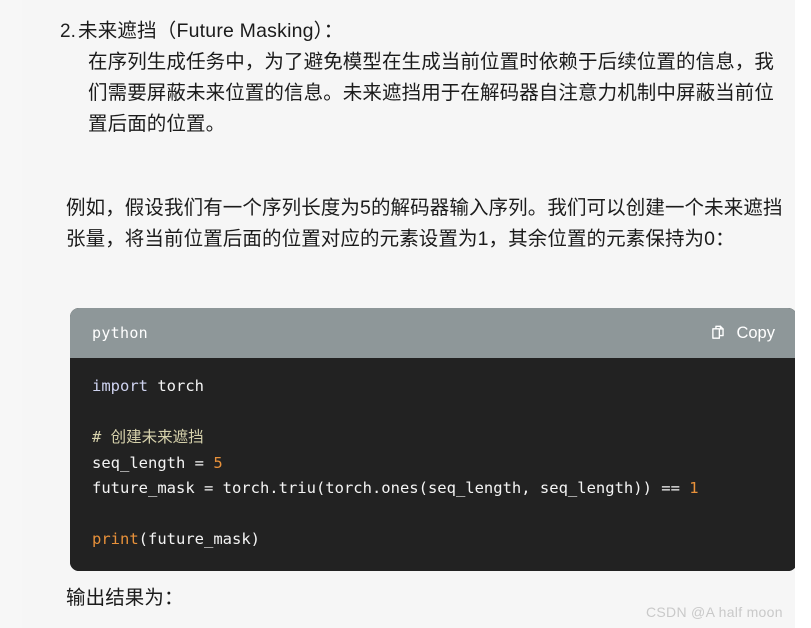  Describe the element at coordinates (803, 314) in the screenshot. I see `right-margin` at that location.